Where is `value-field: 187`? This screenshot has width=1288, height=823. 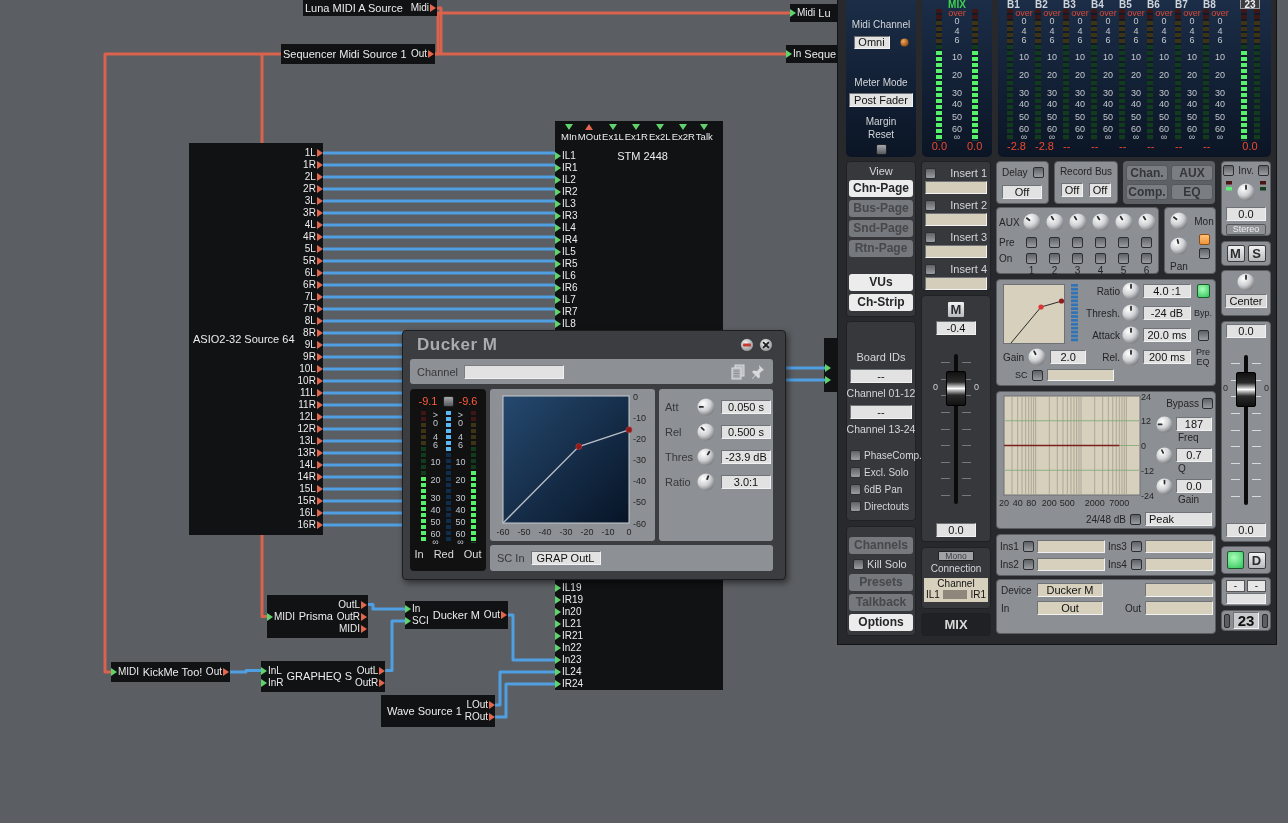 value-field: 187 is located at coordinates (1194, 424).